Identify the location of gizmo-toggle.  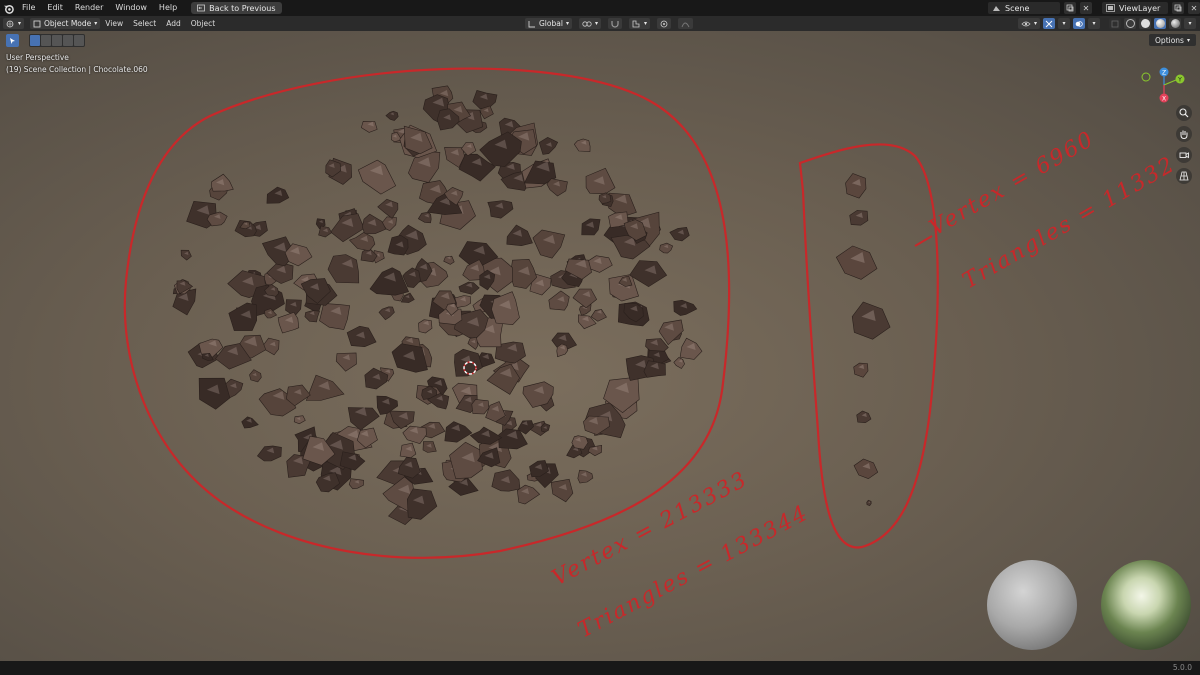
(1049, 23).